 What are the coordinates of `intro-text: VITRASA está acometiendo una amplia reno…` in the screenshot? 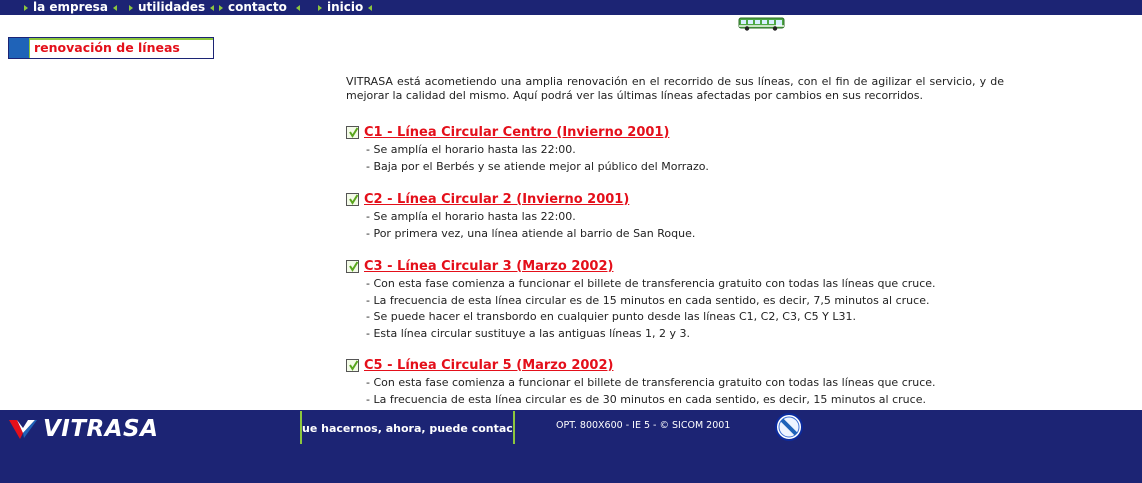 It's located at (675, 88).